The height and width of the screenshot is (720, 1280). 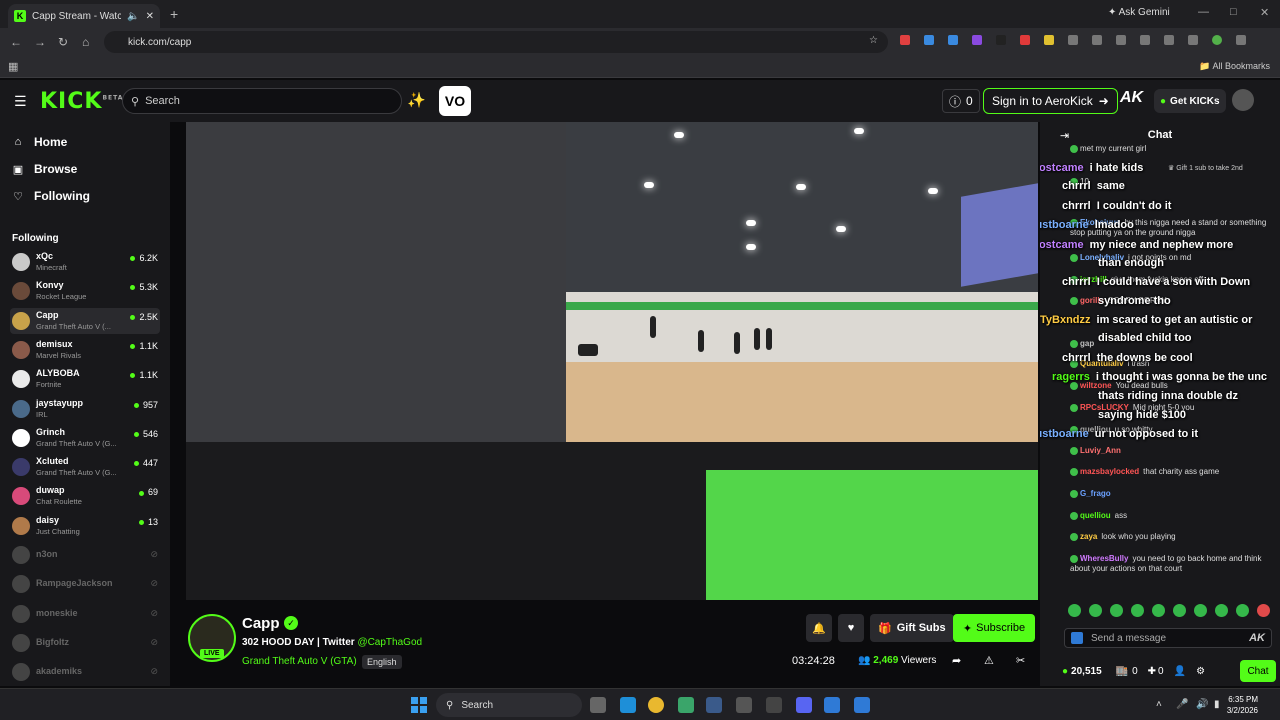 I want to click on aerokick-logo: AK, so click(x=1131, y=98).